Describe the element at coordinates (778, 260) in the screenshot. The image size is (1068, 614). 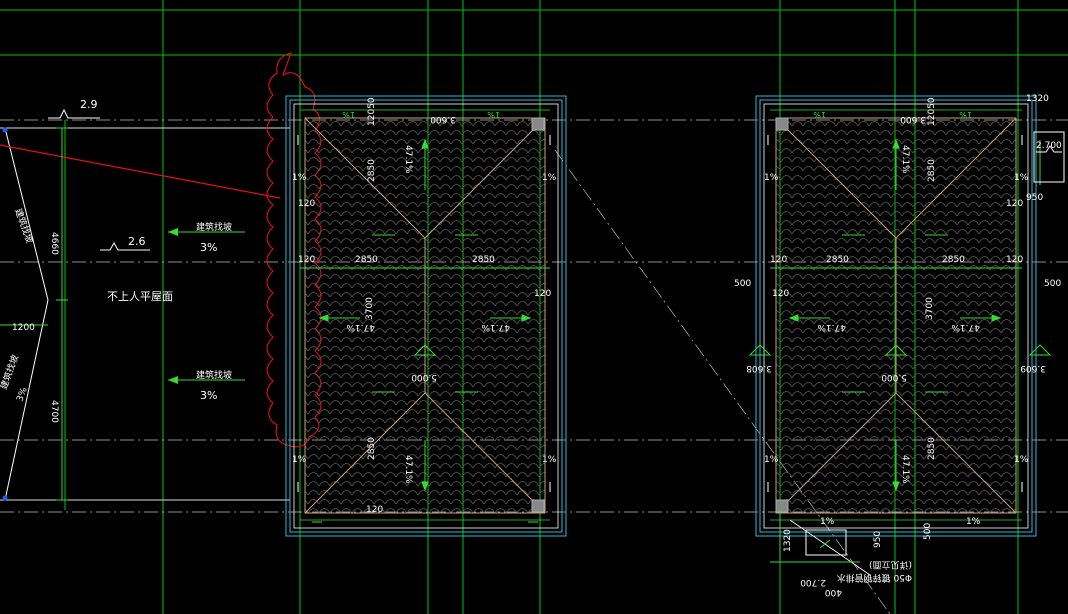
I see `roof-r-dim-3: 120` at that location.